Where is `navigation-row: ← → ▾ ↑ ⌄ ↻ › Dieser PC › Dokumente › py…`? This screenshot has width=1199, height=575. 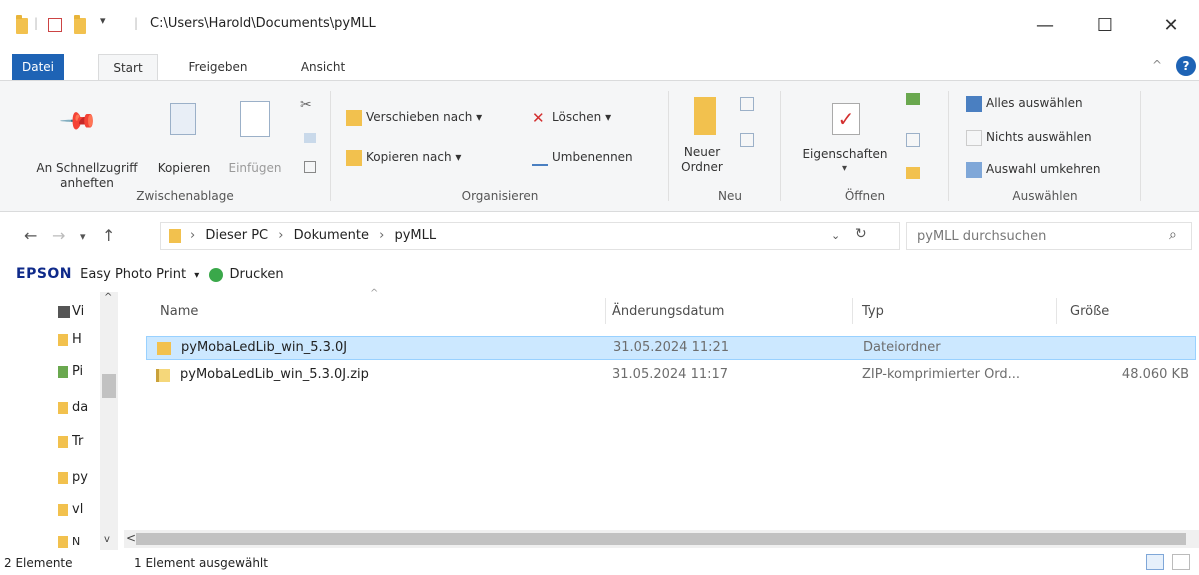
navigation-row: ← → ▾ ↑ ⌄ ↻ › Dieser PC › Dokumente › py… is located at coordinates (599, 236).